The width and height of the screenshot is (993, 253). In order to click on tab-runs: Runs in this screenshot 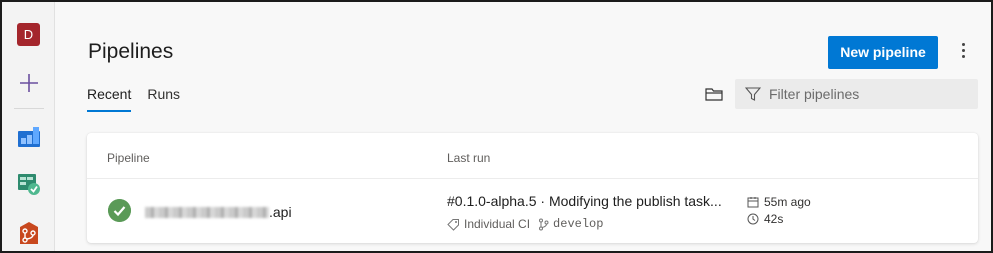, I will do `click(163, 99)`.